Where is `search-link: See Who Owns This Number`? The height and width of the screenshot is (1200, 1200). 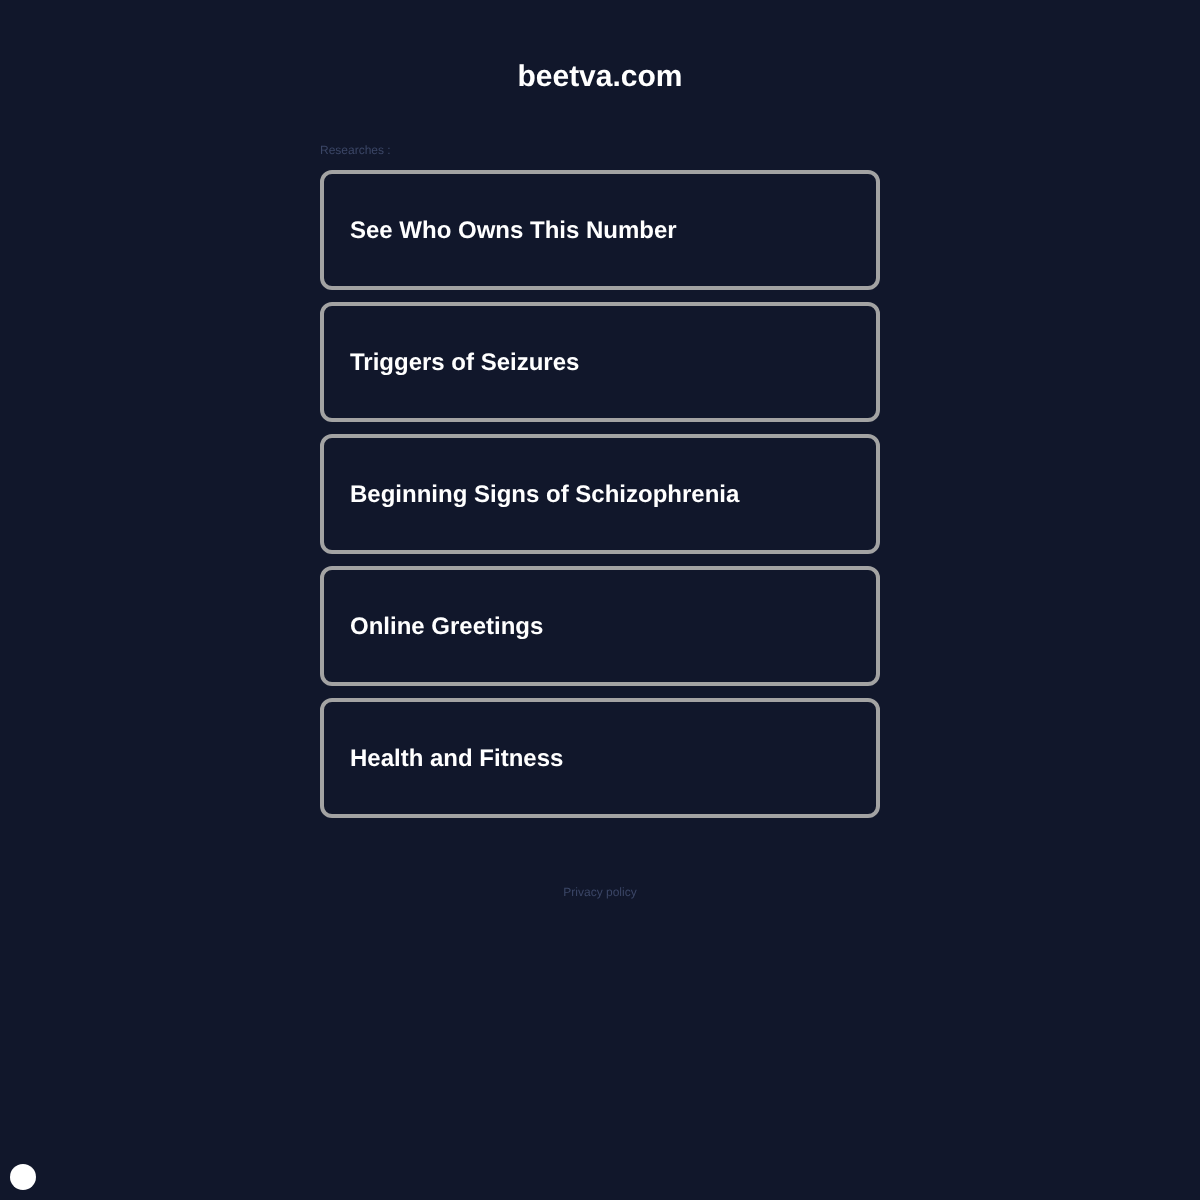
search-link: See Who Owns This Number is located at coordinates (600, 230).